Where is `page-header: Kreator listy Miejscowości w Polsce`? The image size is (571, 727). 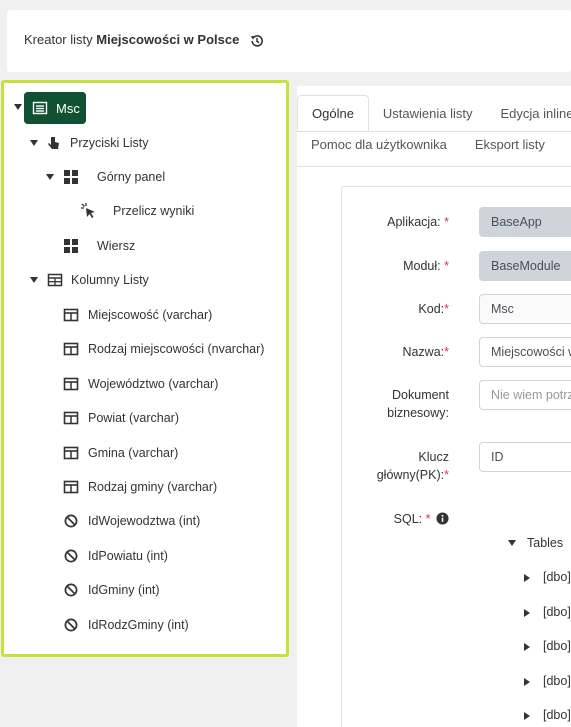 page-header: Kreator listy Miejscowości w Polsce is located at coordinates (289, 41).